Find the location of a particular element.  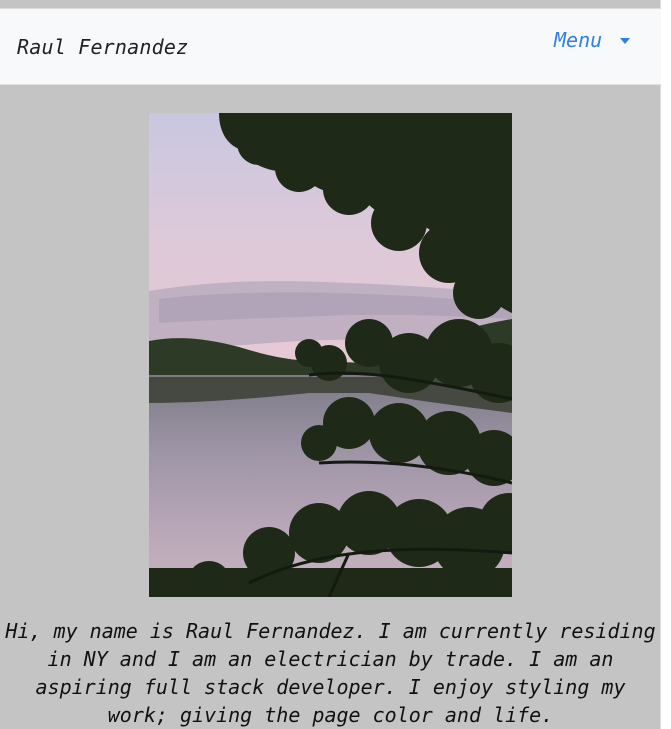

menu-dropdown-toggle: Menu is located at coordinates (592, 40).